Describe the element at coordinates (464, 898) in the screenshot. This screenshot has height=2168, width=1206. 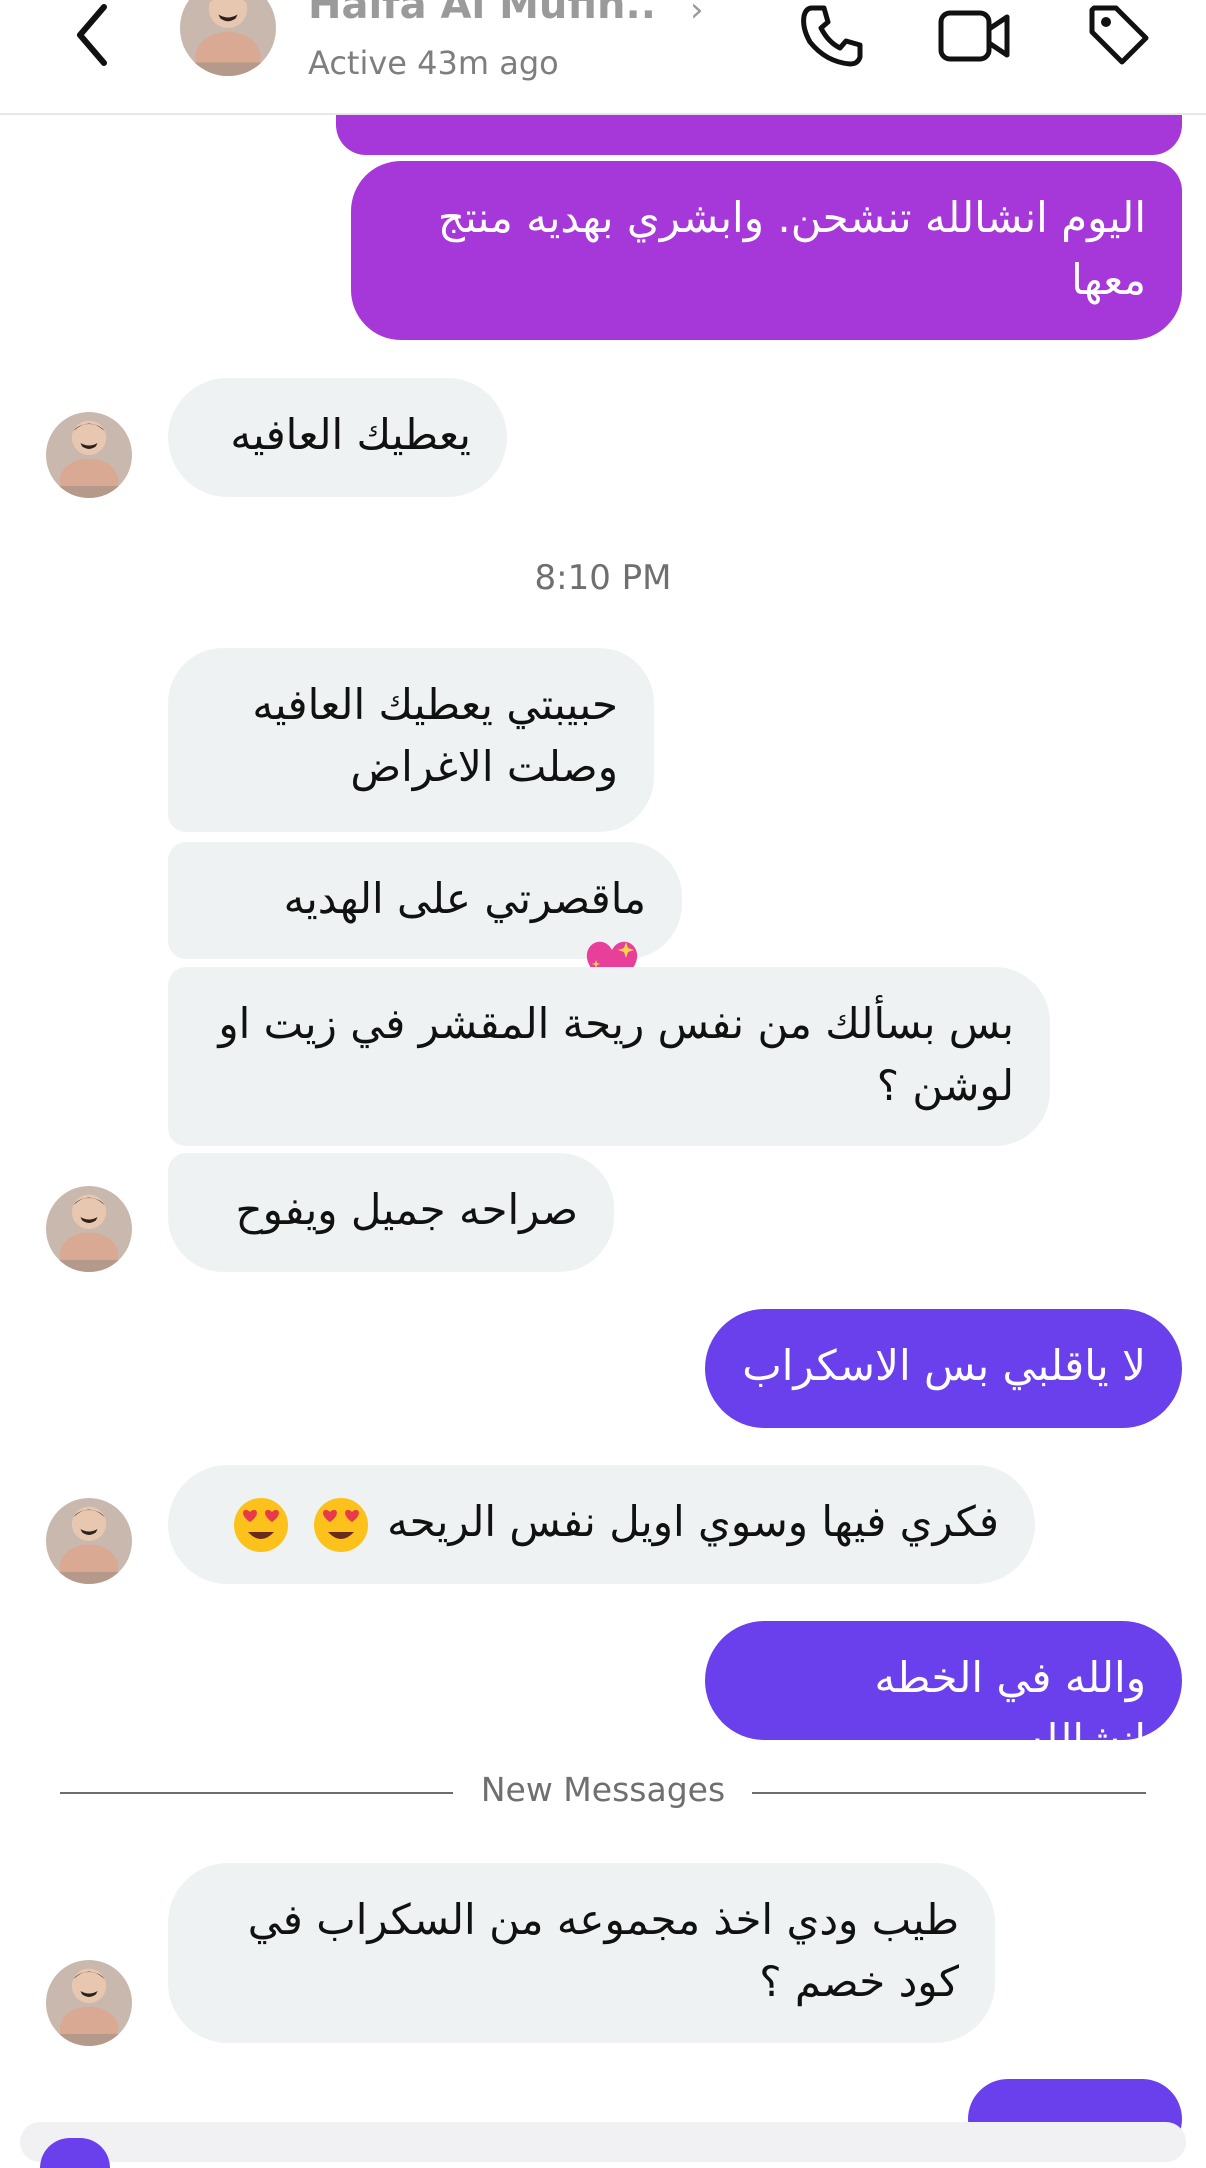
I see `message-text: ماقصرتي على الهديه` at that location.